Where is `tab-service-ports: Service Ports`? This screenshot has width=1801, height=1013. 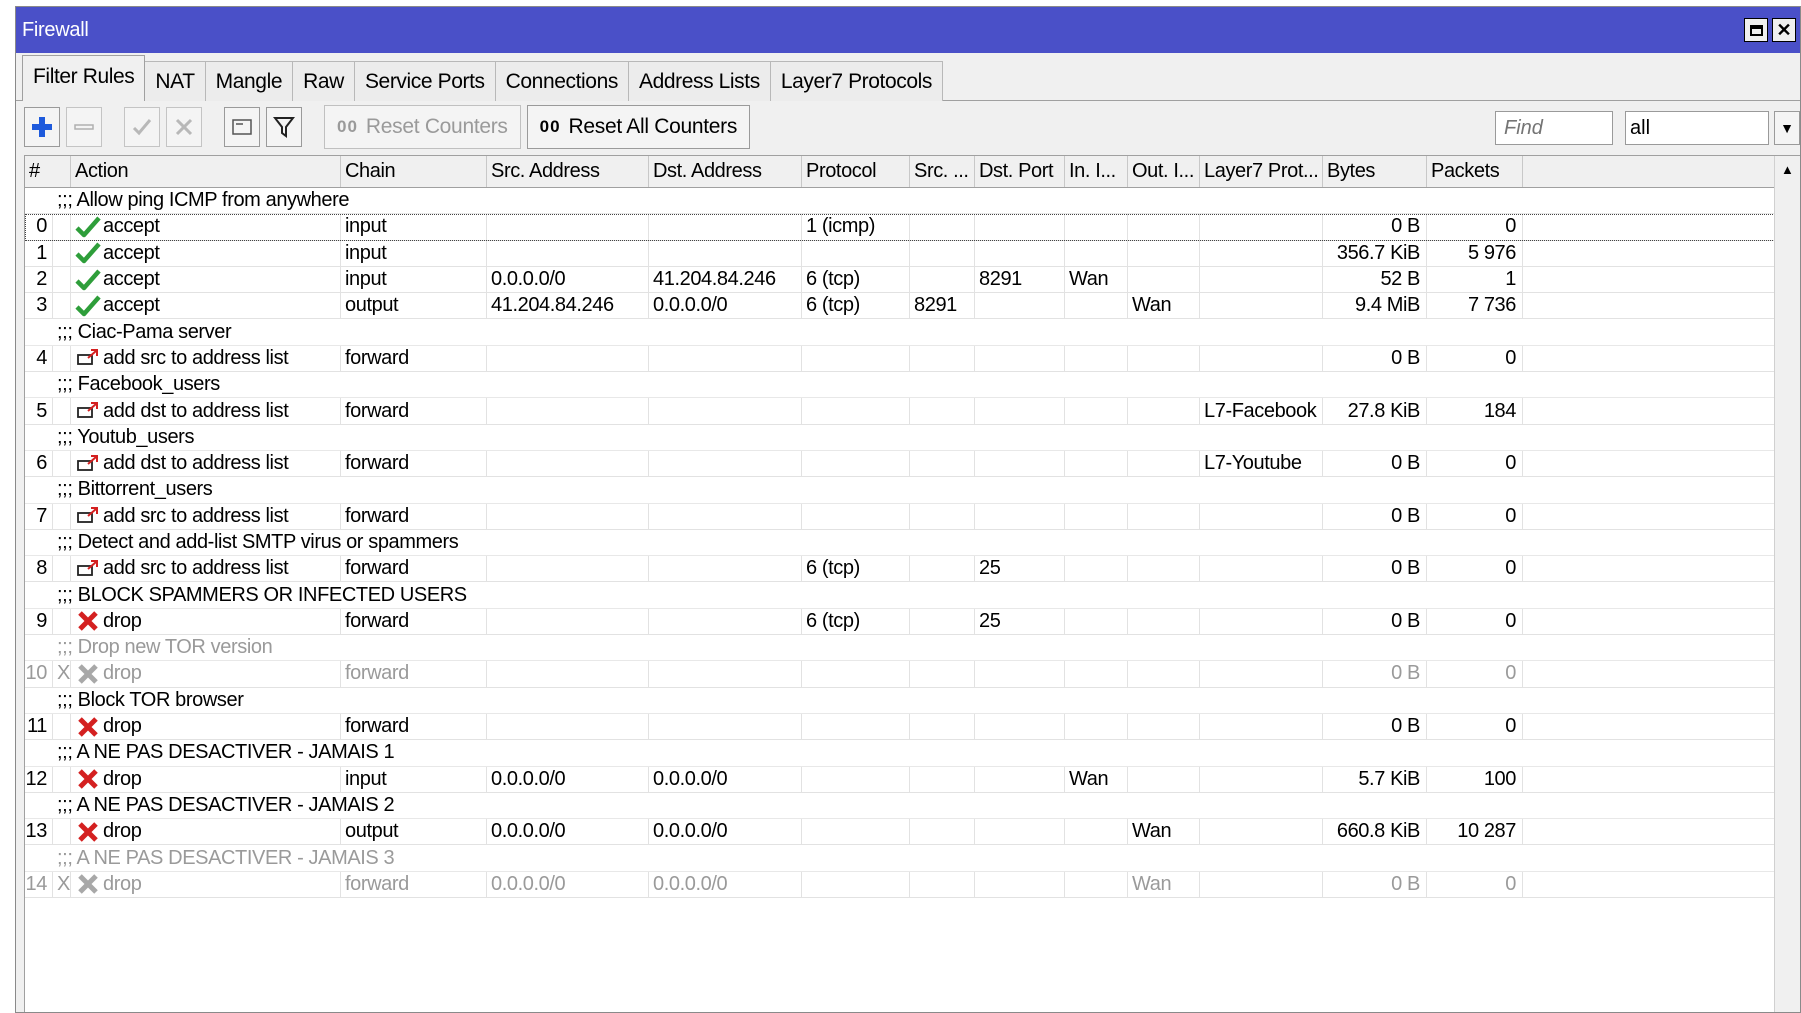 tab-service-ports: Service Ports is located at coordinates (424, 81).